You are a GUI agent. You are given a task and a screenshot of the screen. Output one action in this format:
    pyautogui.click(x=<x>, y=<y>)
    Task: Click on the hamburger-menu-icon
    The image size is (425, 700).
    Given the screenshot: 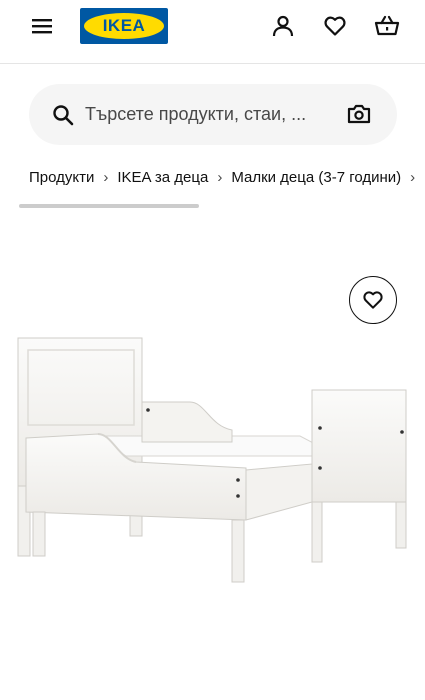 What is the action you would take?
    pyautogui.click(x=42, y=26)
    